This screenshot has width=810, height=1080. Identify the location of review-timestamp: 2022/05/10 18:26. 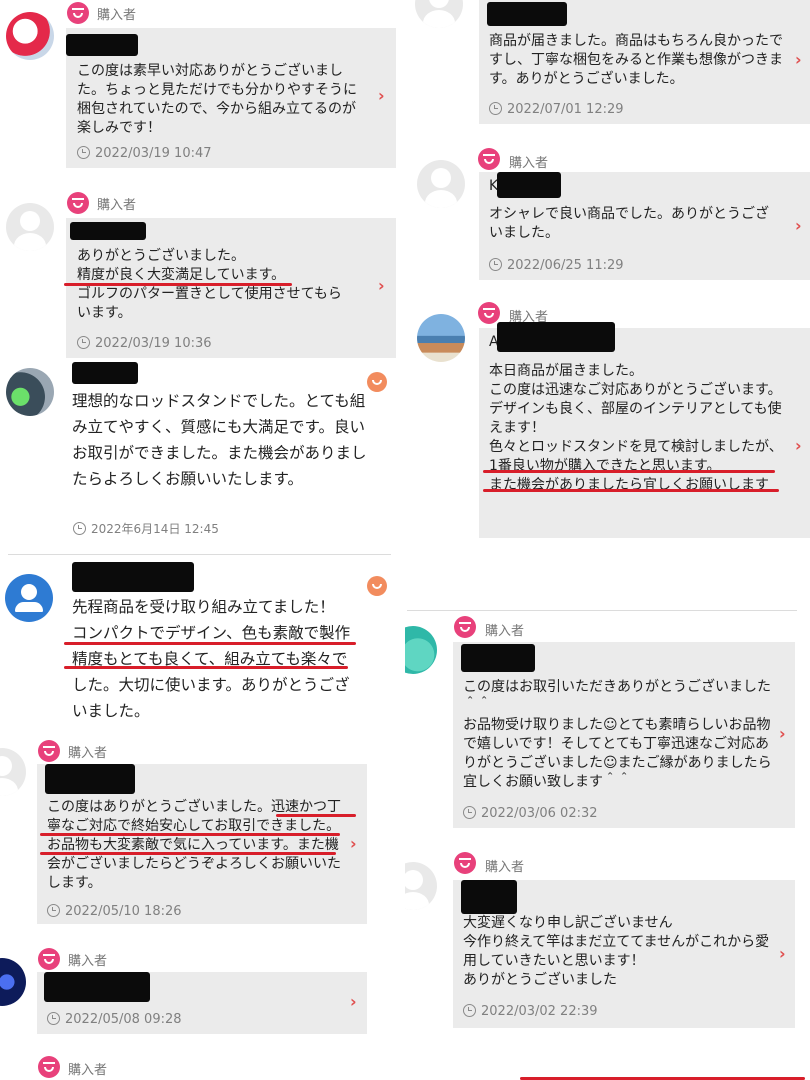
(114, 911).